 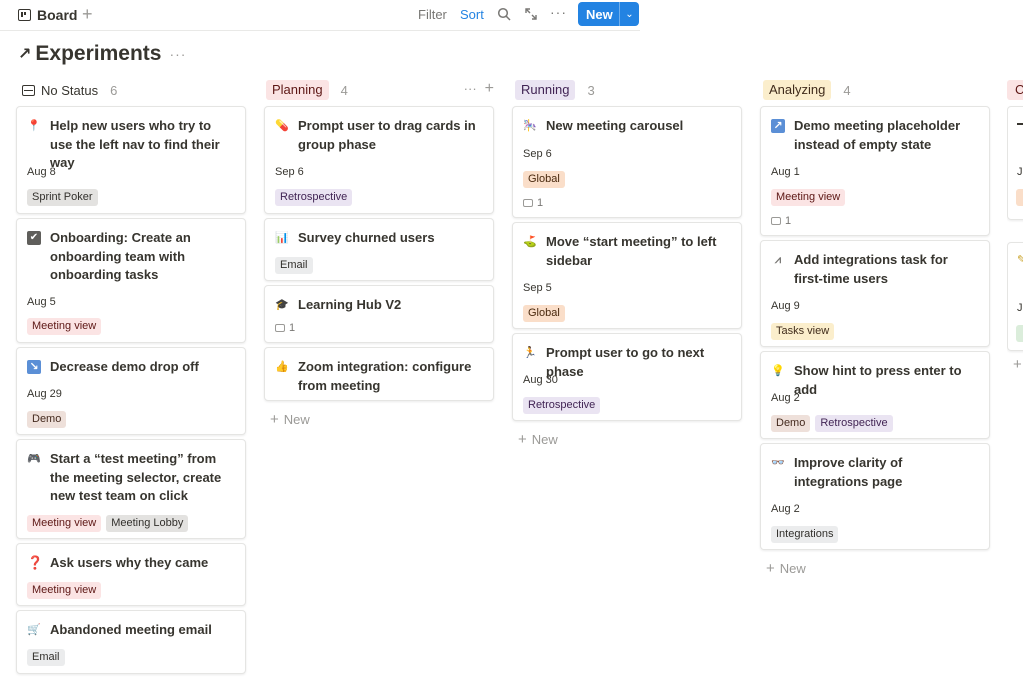 I want to click on chevron-down-icon: ⌄, so click(x=629, y=14).